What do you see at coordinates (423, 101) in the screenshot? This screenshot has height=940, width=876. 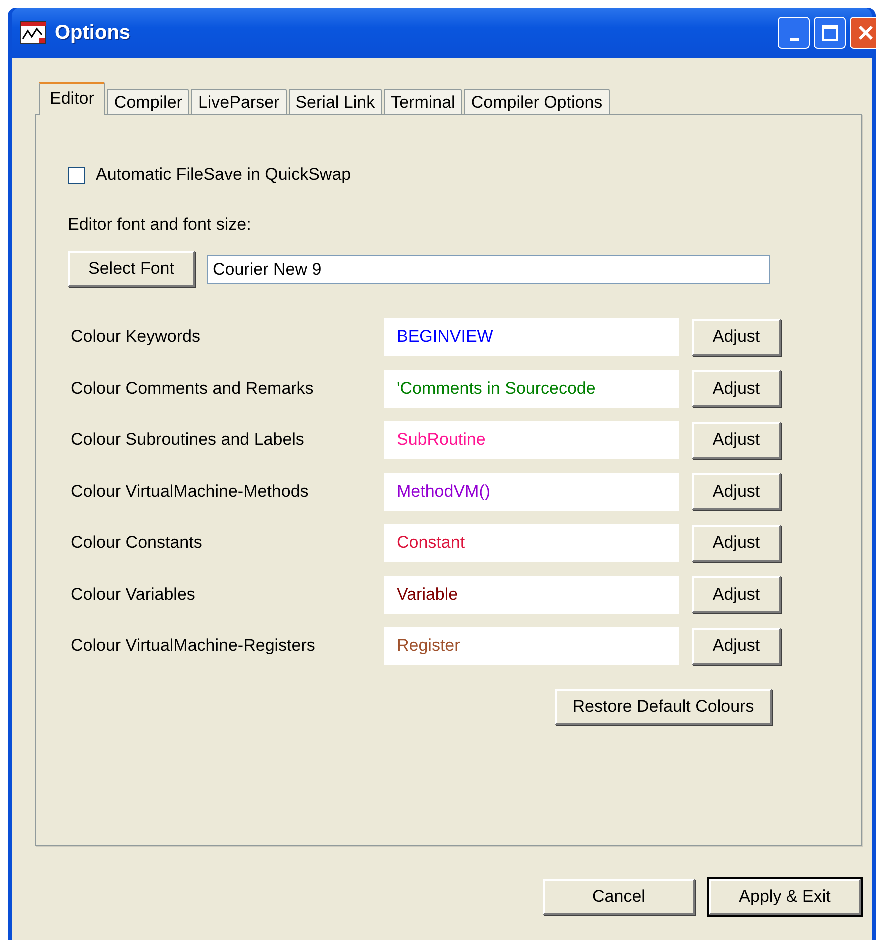 I see `tab: Terminal` at bounding box center [423, 101].